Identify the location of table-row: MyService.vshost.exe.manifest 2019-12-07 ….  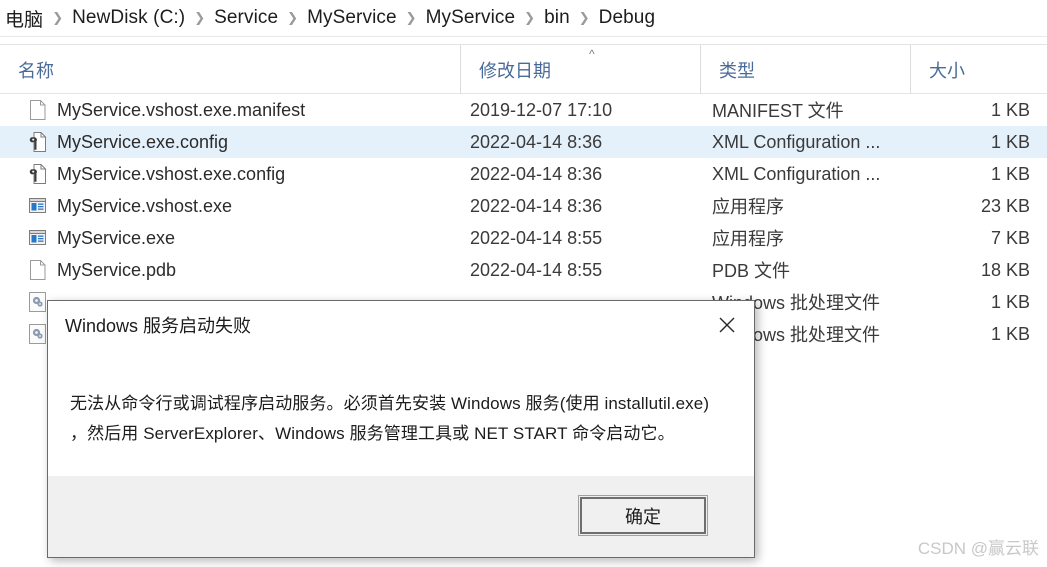
(523, 110).